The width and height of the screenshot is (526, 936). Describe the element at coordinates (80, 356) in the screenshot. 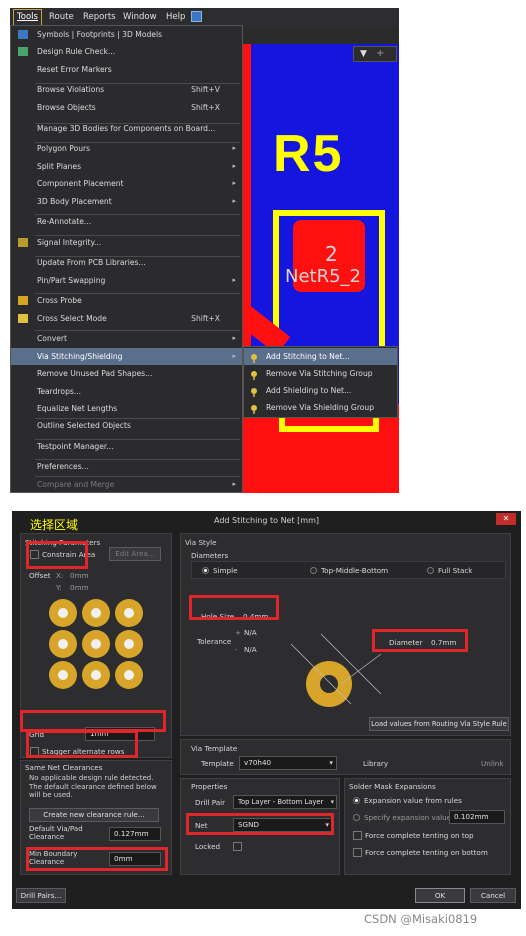

I see `menu-item-label: Via Stitching/Shielding` at that location.